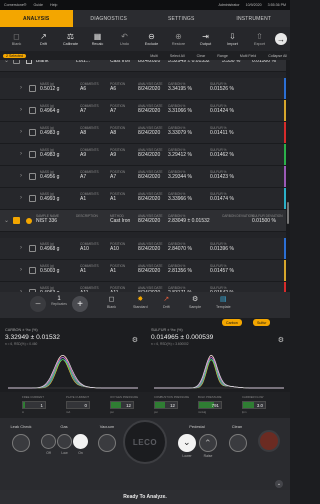 Image resolution: width=320 pixels, height=504 pixels. What do you see at coordinates (222, 175) in the screenshot?
I see `sulfur-result: SULFUR % 0.01423 %` at bounding box center [222, 175].